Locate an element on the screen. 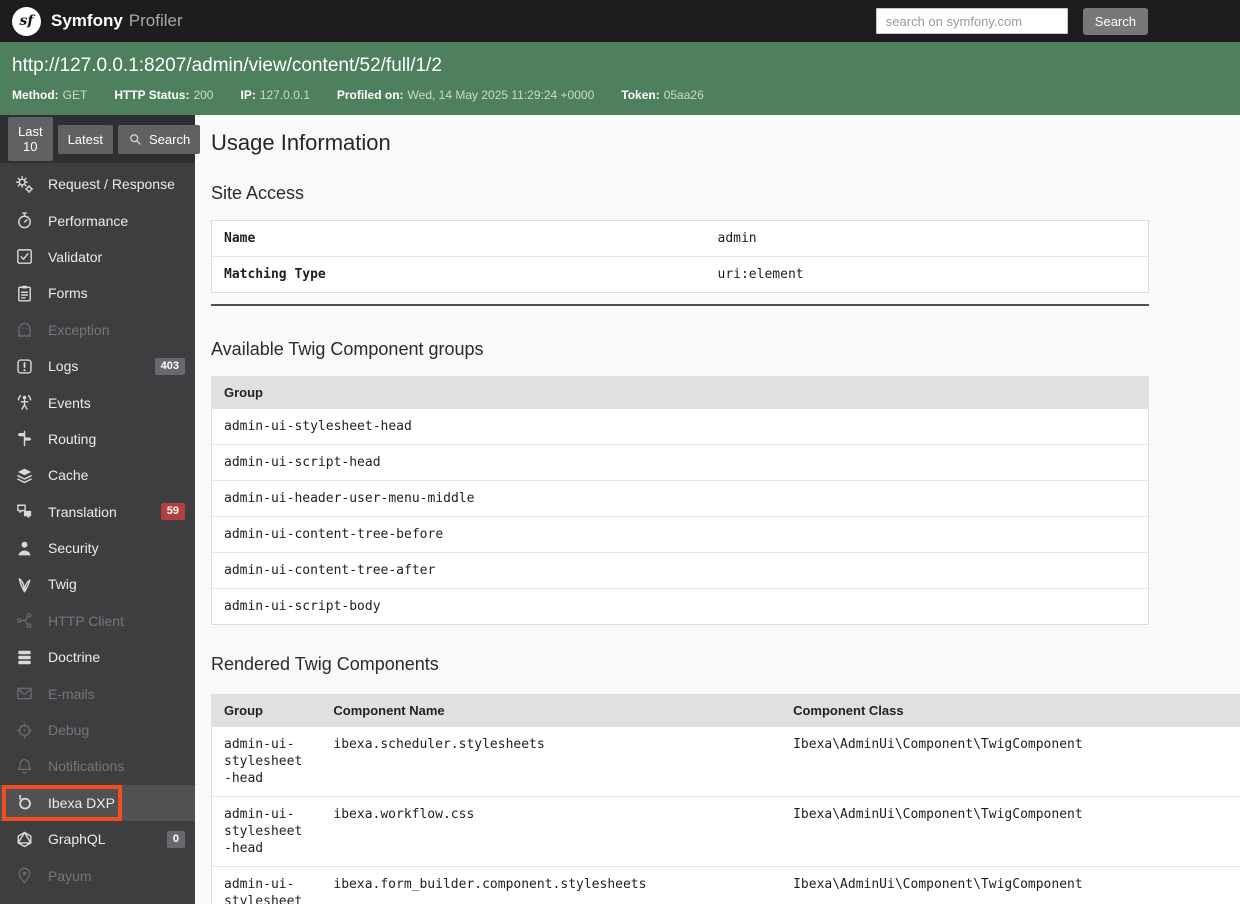 Image resolution: width=1240 pixels, height=904 pixels. sidebar-item-label: Payum is located at coordinates (70, 875).